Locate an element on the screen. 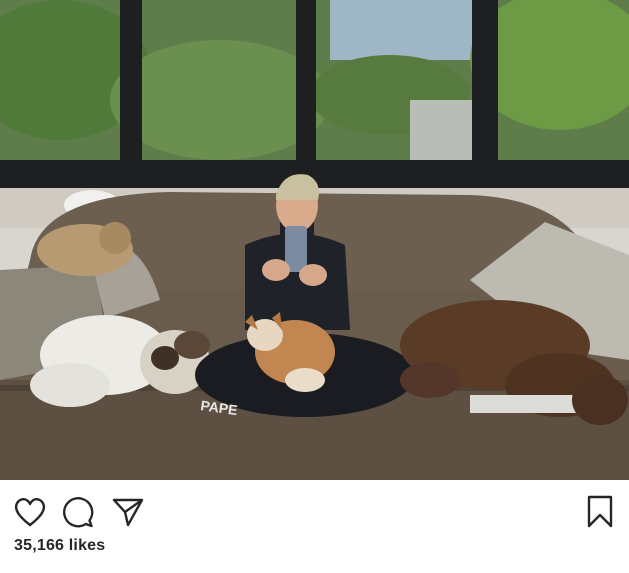 The image size is (629, 573). comment-bubble-icon is located at coordinates (78, 512).